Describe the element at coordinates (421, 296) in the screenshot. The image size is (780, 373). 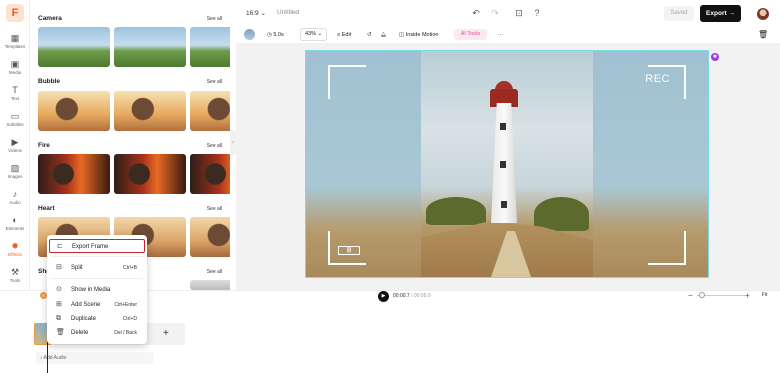
I see `total-duration: / 00:05.0` at that location.